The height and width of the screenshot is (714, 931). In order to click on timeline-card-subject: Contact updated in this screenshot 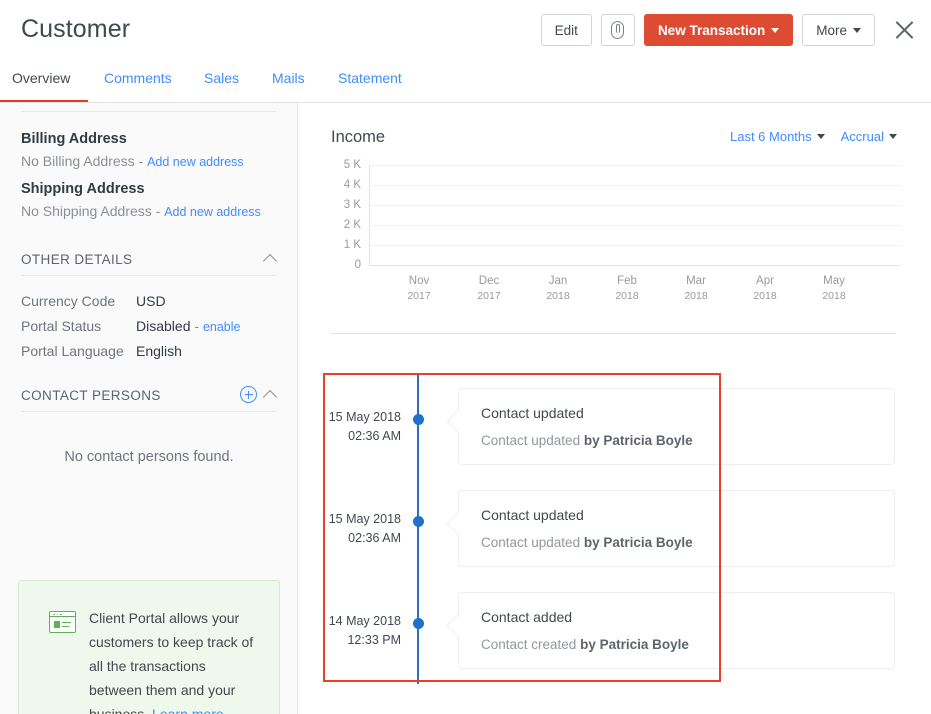, I will do `click(531, 542)`.